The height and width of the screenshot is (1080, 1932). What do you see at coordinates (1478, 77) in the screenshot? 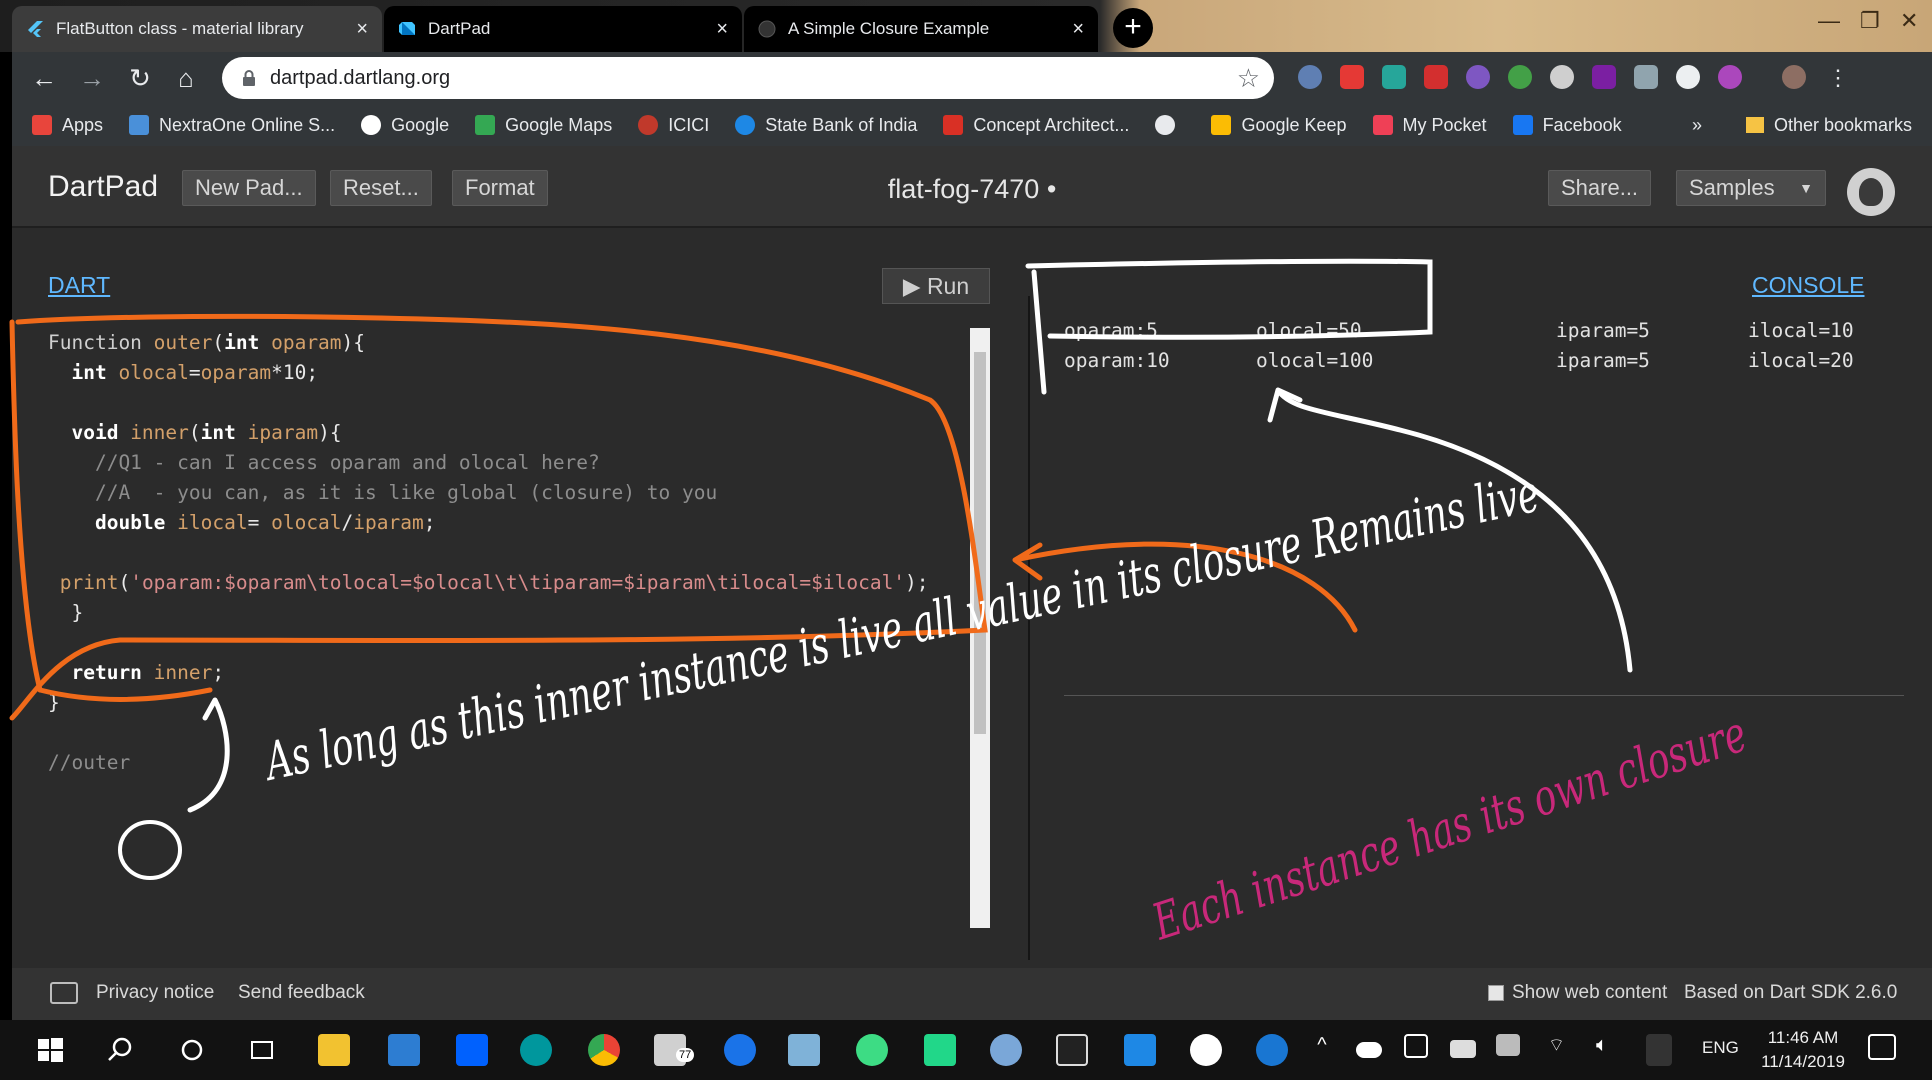
I see `react-extension-icon` at bounding box center [1478, 77].